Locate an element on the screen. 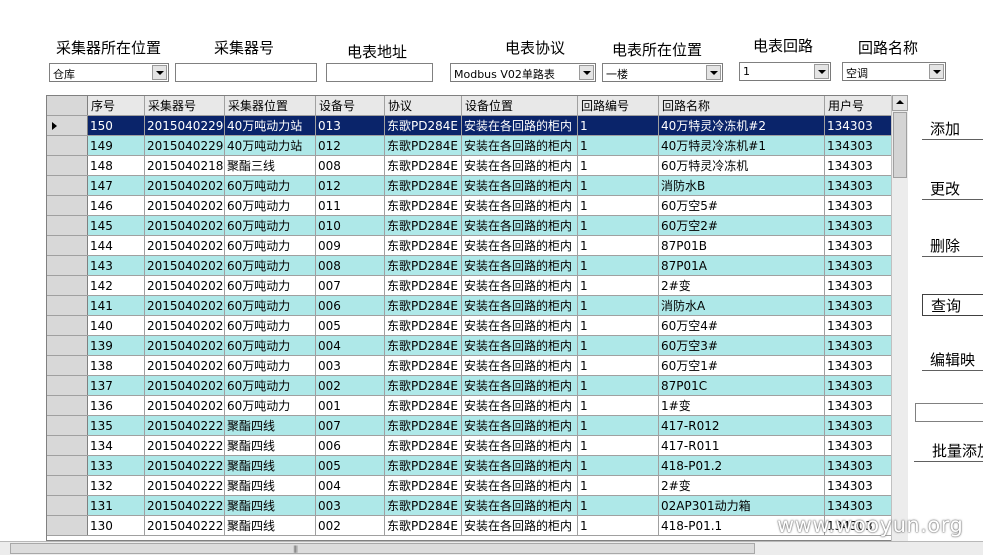  table-cell: 135 is located at coordinates (116, 425).